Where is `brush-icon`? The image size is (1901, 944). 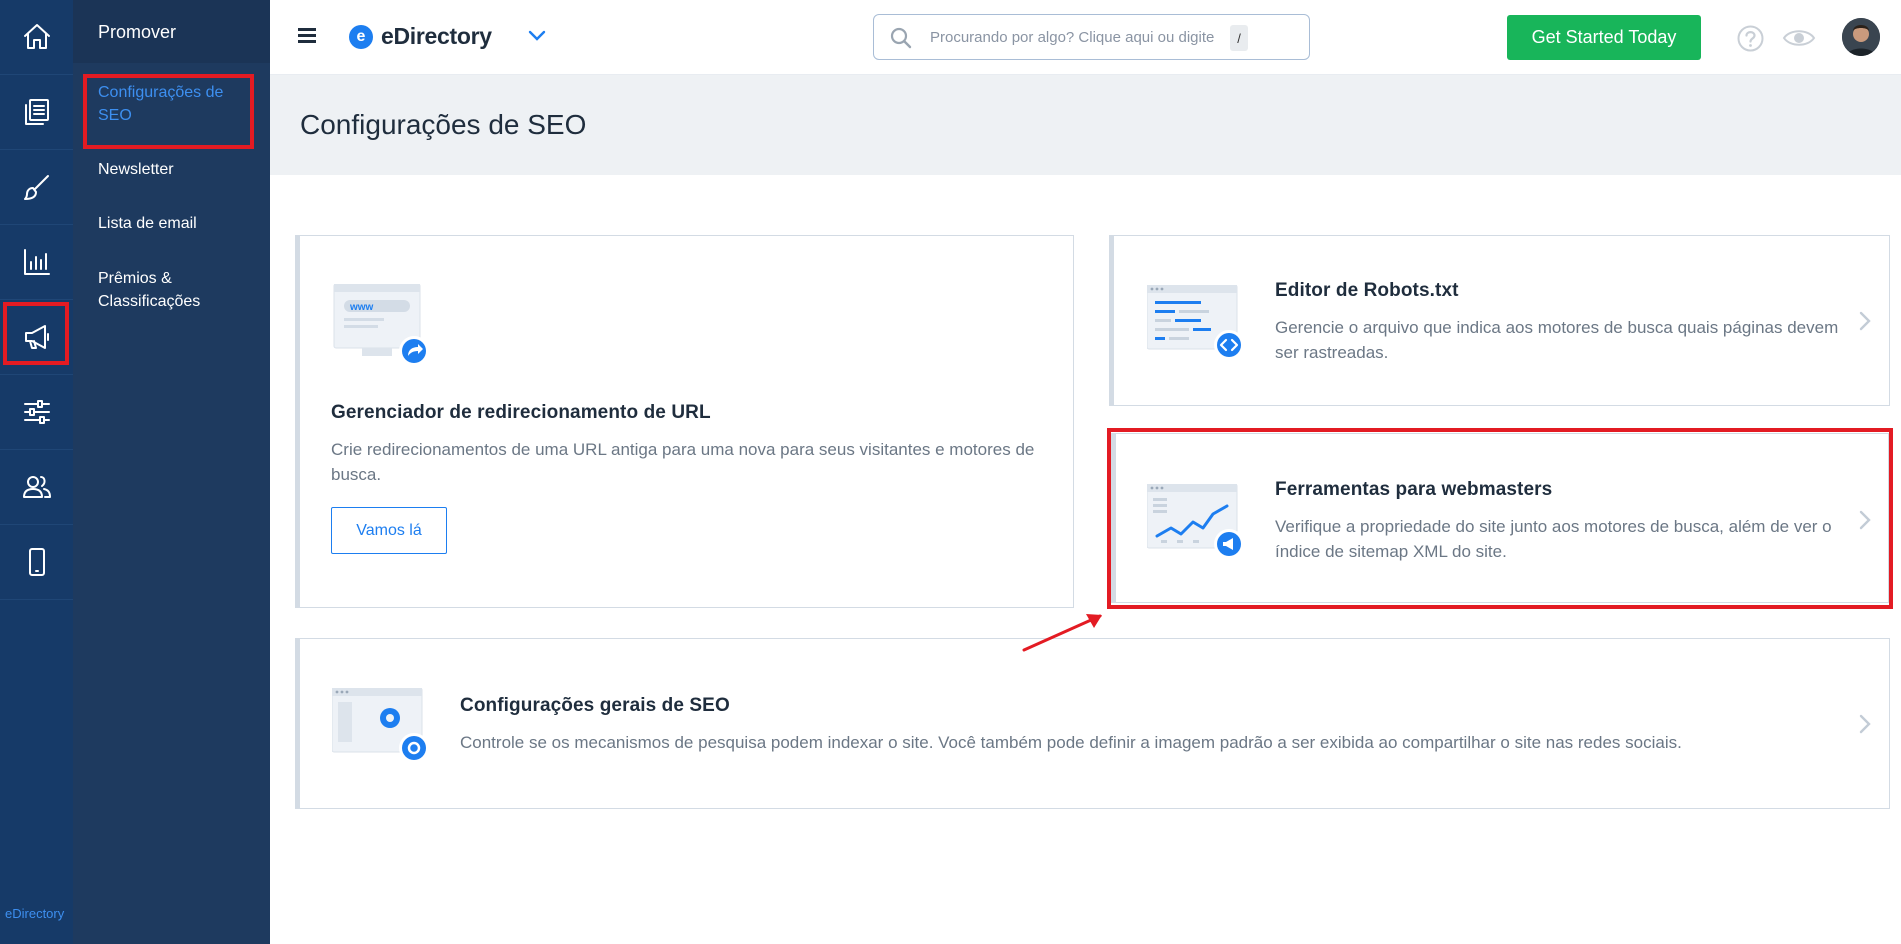 brush-icon is located at coordinates (36, 187).